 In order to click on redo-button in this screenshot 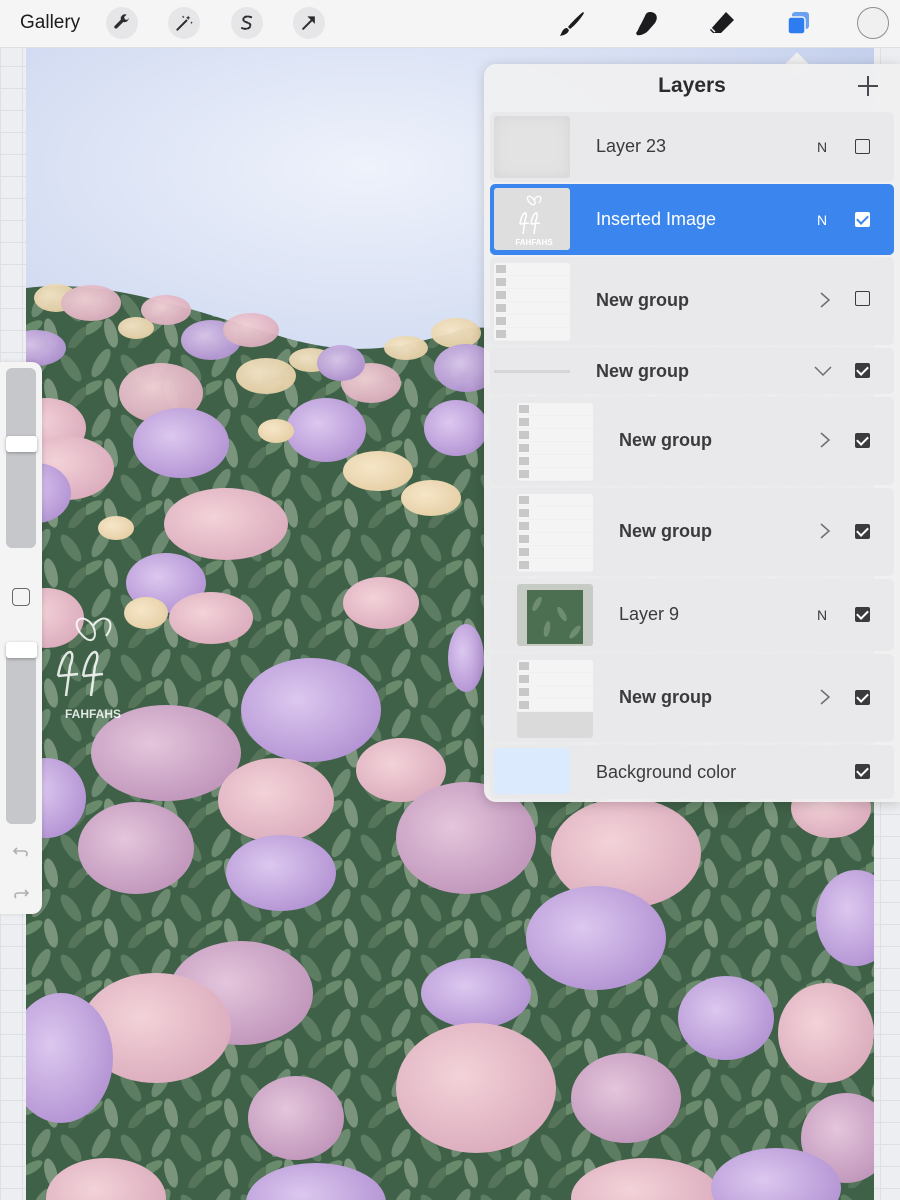, I will do `click(21, 894)`.